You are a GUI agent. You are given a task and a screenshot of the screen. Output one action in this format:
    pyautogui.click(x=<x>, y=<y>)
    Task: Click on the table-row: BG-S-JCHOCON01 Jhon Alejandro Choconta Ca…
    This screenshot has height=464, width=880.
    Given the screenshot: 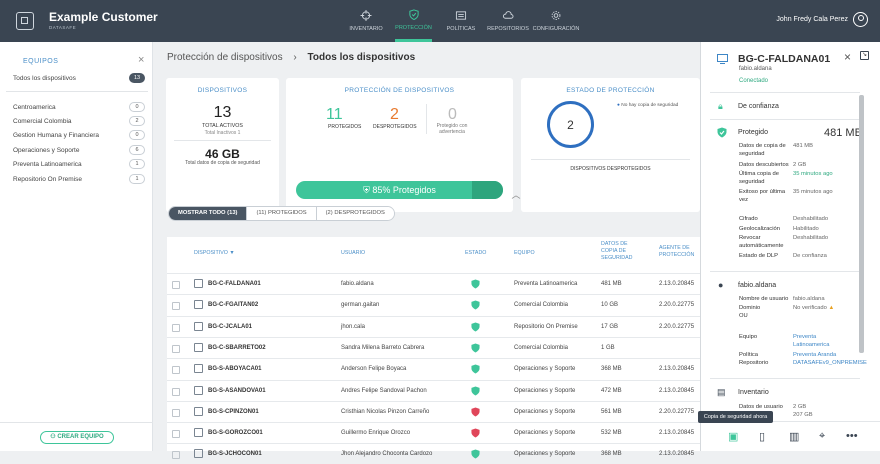 What is the action you would take?
    pyautogui.click(x=433, y=453)
    